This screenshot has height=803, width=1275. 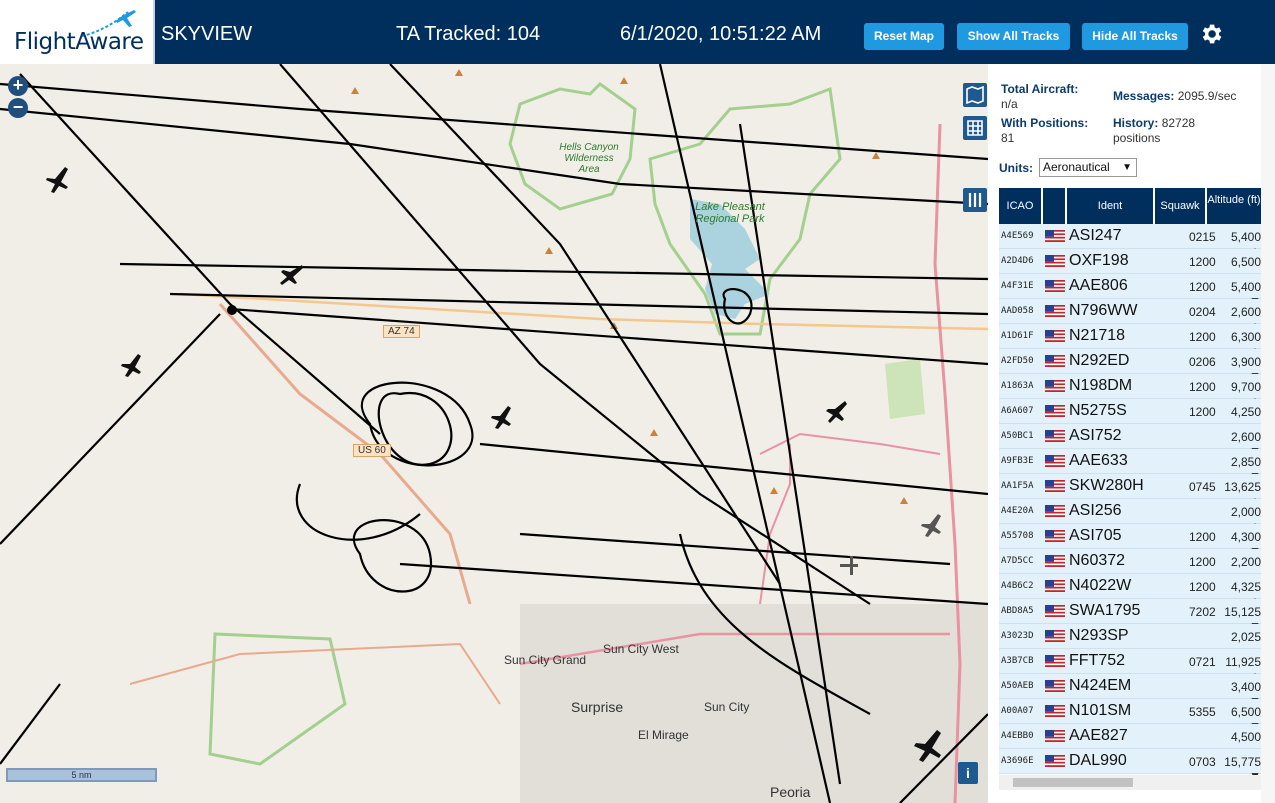 I want to click on altitude-value: 2,025, so click(x=1245, y=637).